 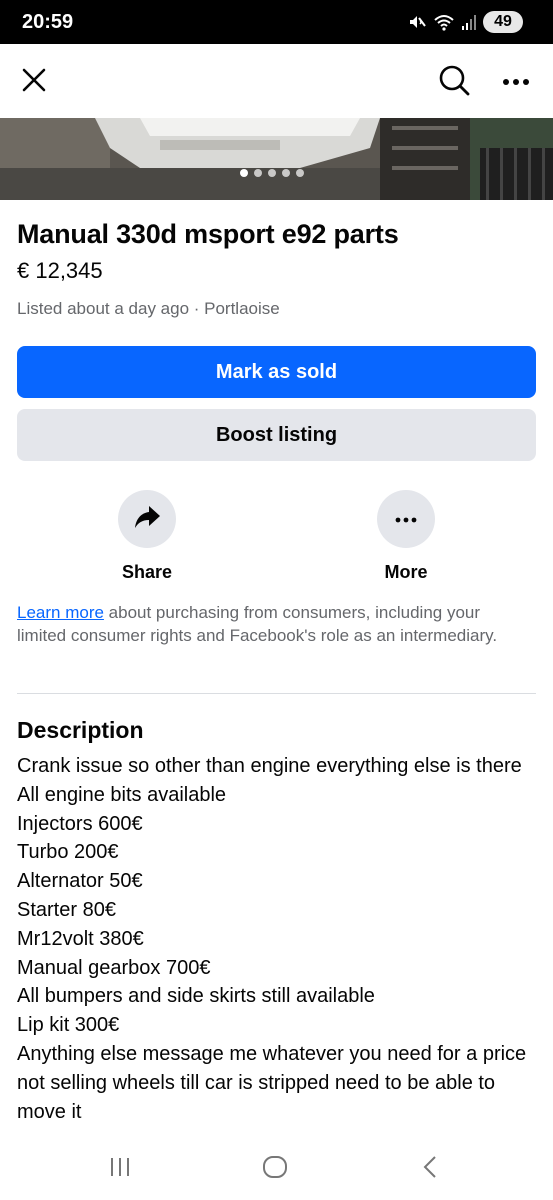 I want to click on more-options-button, so click(x=516, y=82).